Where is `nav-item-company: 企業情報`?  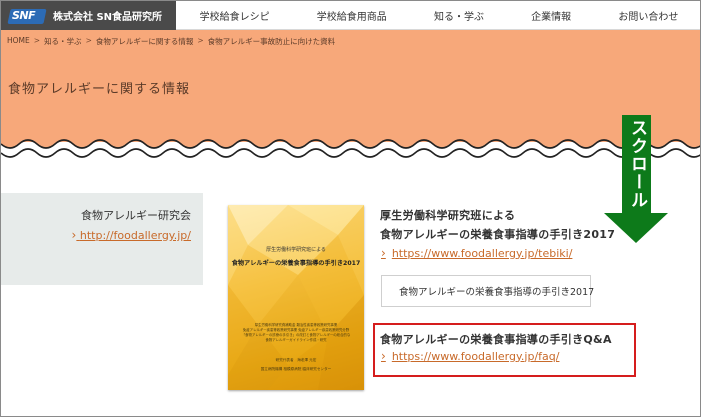
nav-item-company: 企業情報 is located at coordinates (551, 15).